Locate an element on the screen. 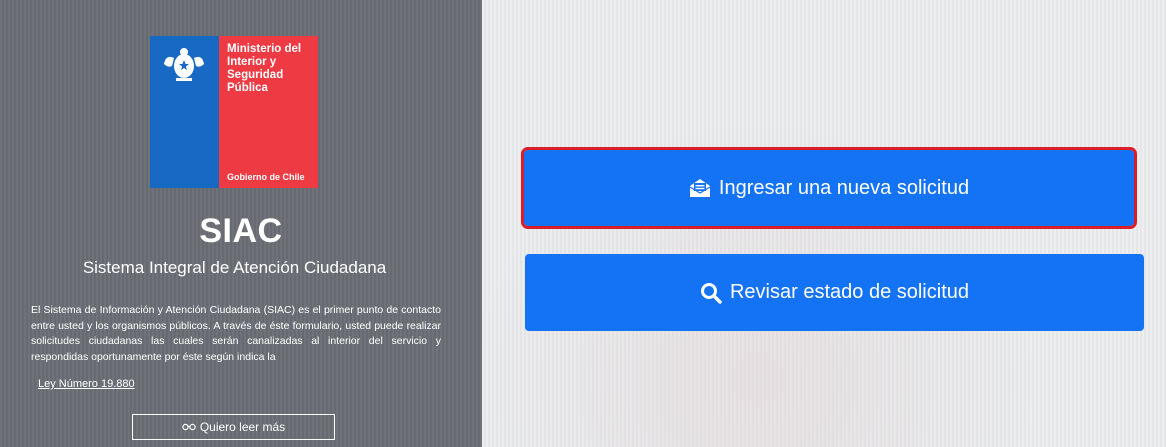  envelope-open-icon is located at coordinates (700, 188).